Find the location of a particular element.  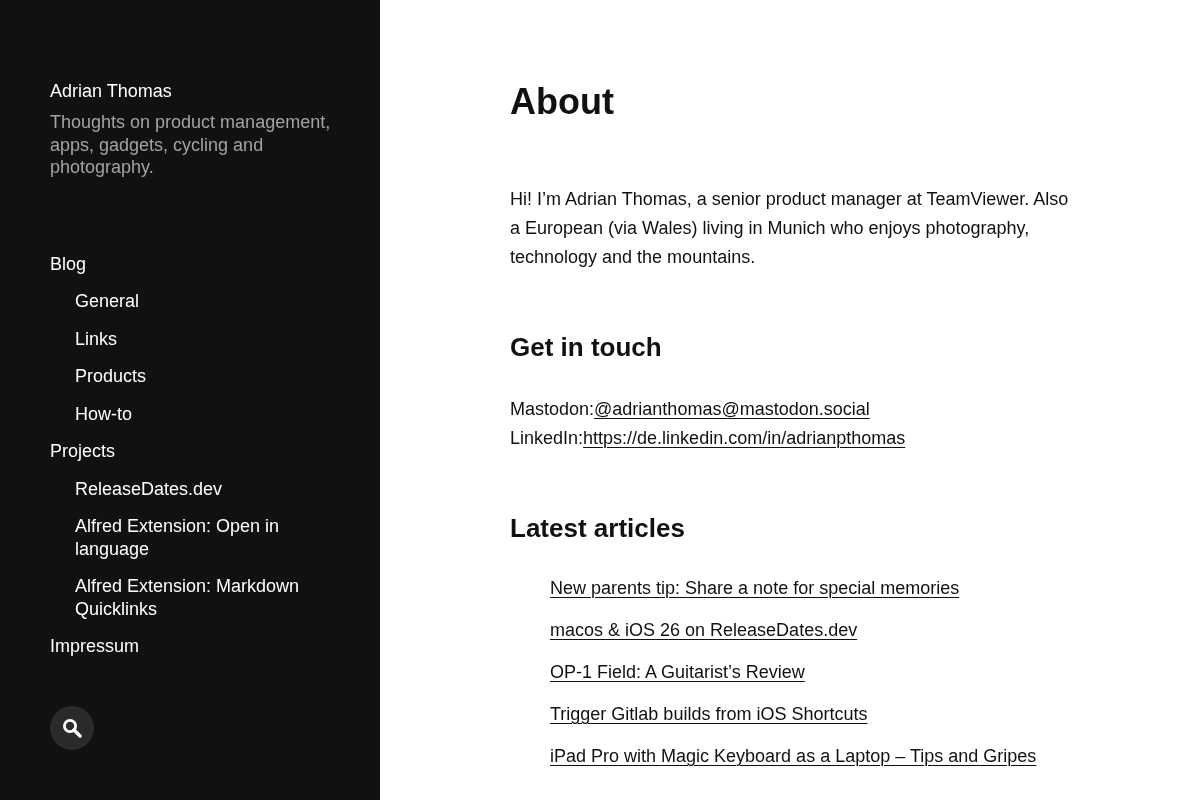

subnav-link: Products is located at coordinates (111, 376).